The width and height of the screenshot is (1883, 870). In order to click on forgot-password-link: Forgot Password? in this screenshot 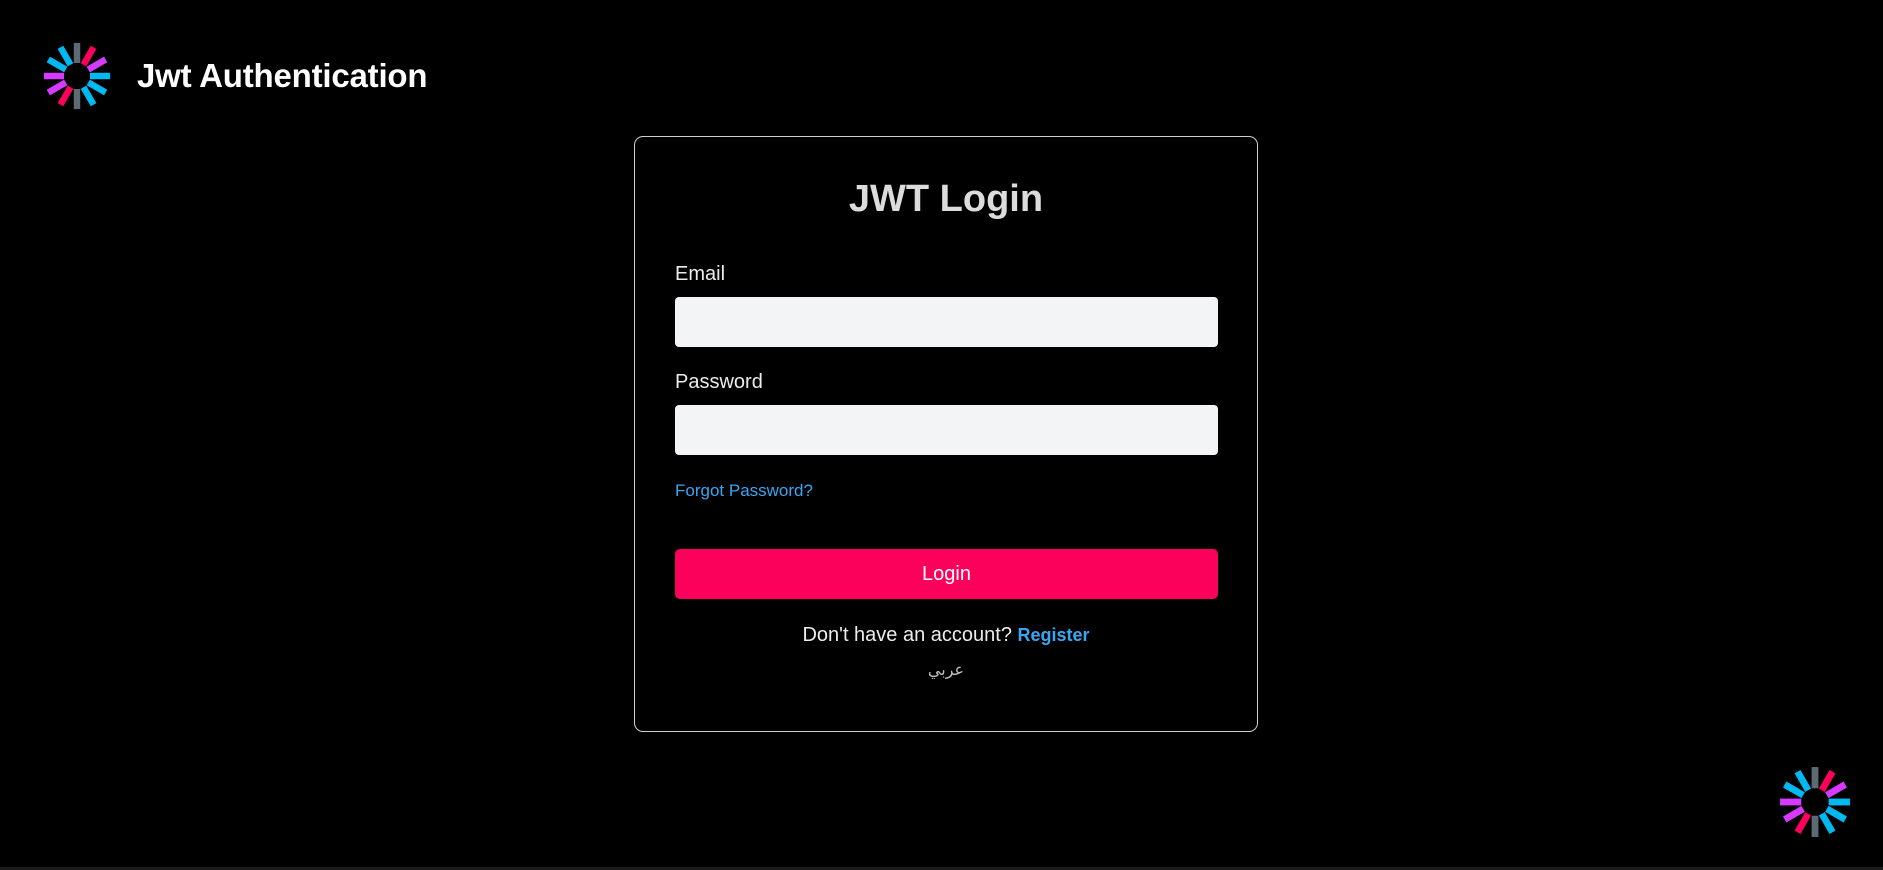, I will do `click(744, 491)`.